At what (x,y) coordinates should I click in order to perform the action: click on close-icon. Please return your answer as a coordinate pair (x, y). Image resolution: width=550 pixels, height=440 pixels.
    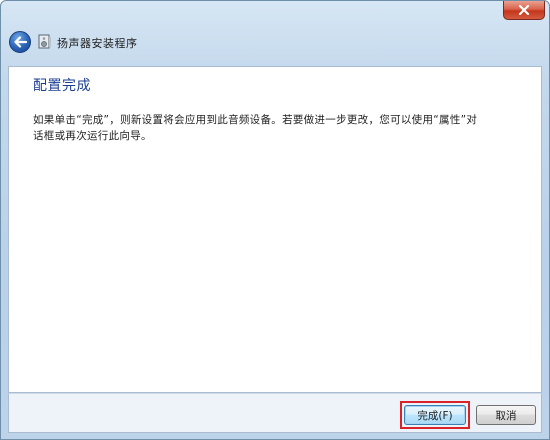
    Looking at the image, I should click on (524, 10).